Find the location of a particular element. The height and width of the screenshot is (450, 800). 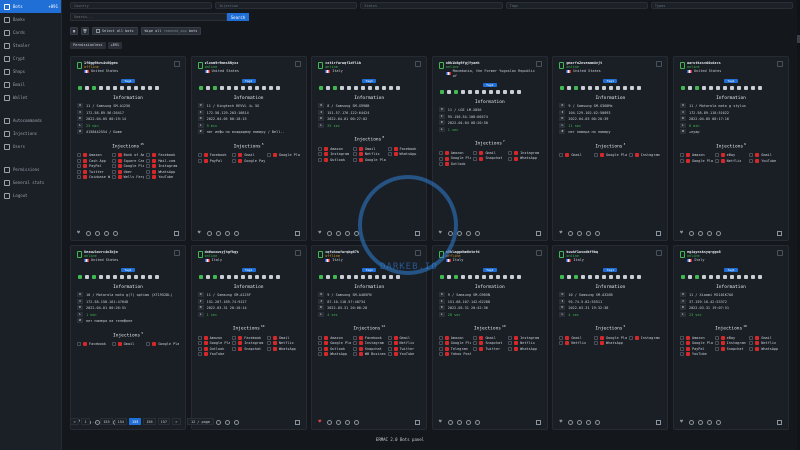

favorite-heart-icon: ♥ is located at coordinates (561, 422).